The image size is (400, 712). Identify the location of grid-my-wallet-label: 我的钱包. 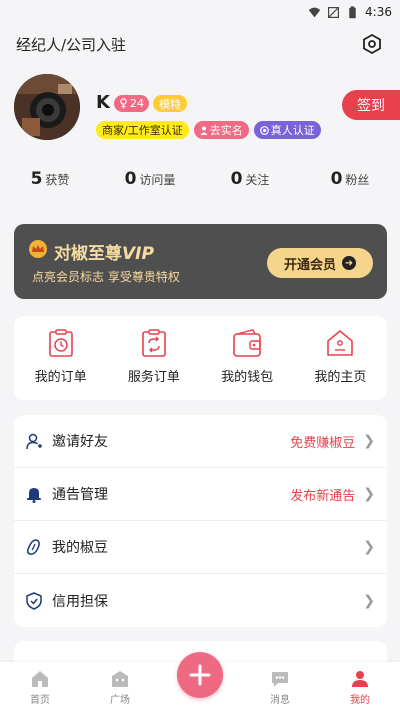
(247, 377).